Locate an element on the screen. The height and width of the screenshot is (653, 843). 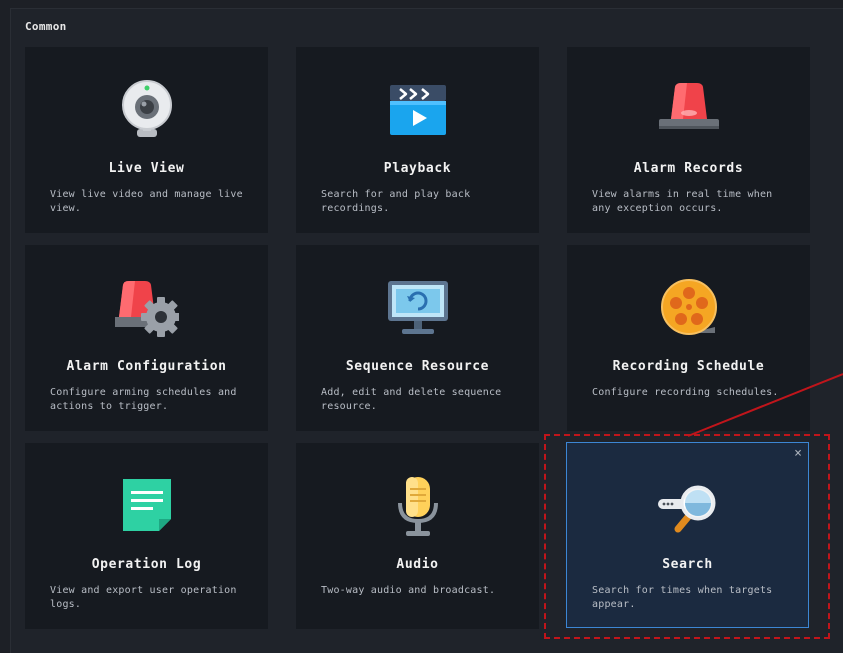
film-reel-icon is located at coordinates (688, 307).